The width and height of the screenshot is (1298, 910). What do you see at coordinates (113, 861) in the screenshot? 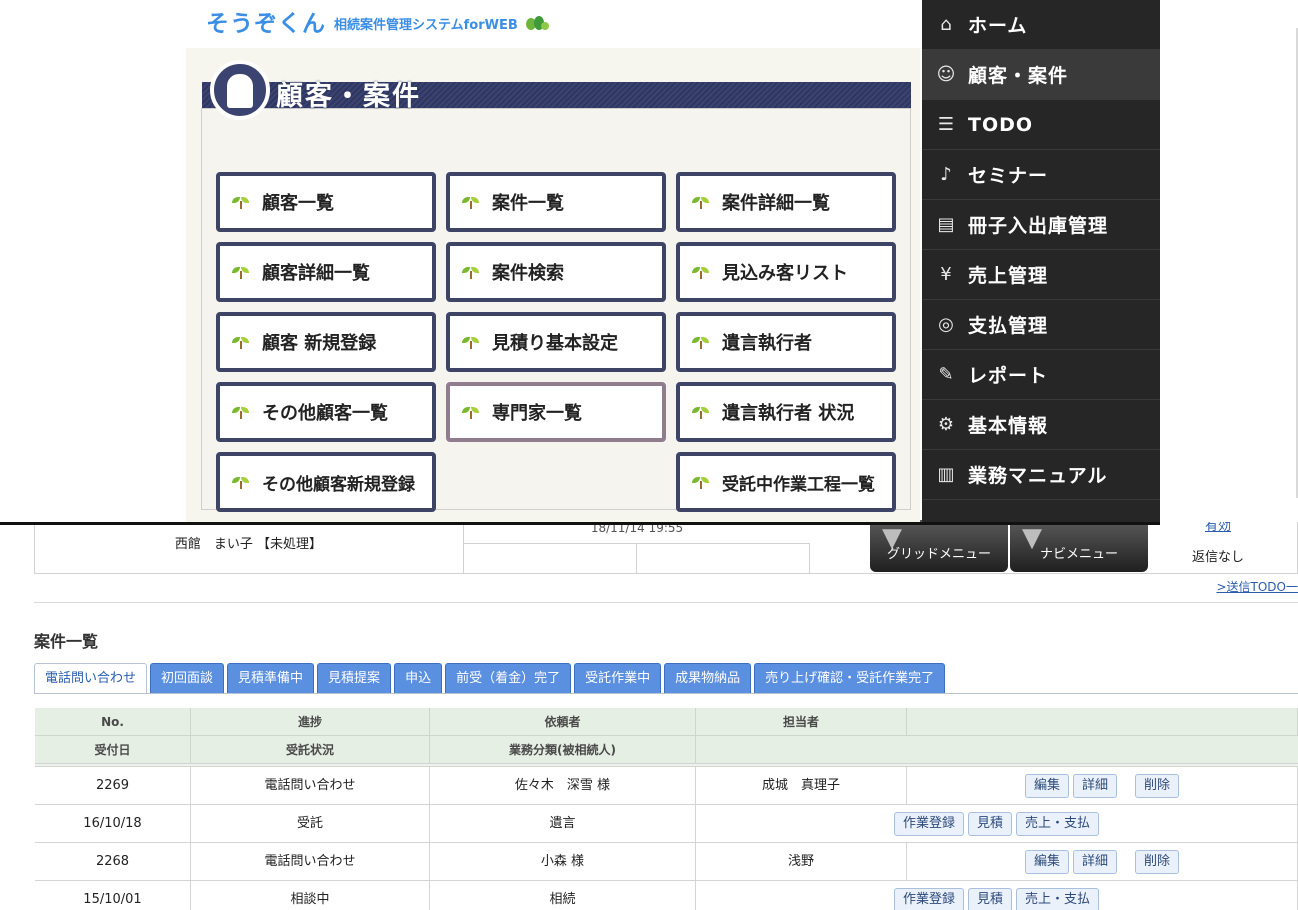
I see `case-number: 2268` at bounding box center [113, 861].